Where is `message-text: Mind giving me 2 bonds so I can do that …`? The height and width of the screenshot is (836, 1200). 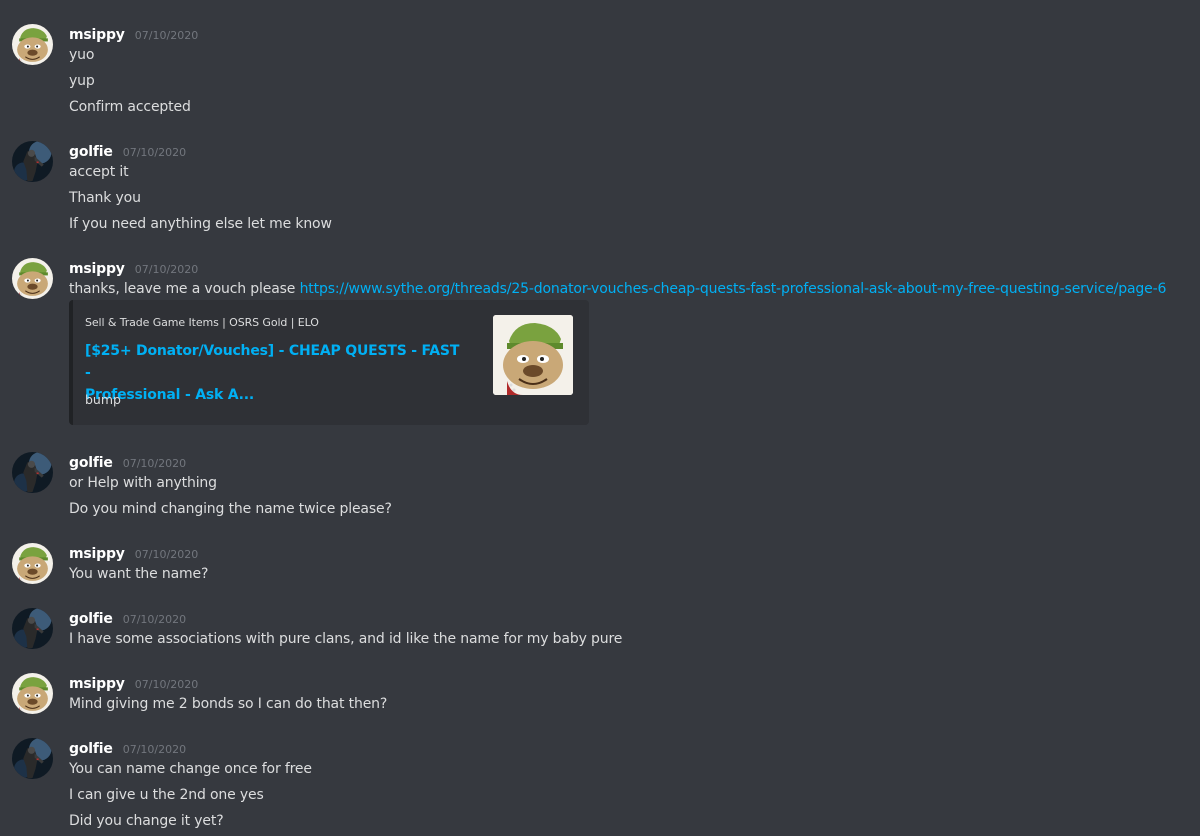
message-text: Mind giving me 2 bonds so I can do that … is located at coordinates (228, 704).